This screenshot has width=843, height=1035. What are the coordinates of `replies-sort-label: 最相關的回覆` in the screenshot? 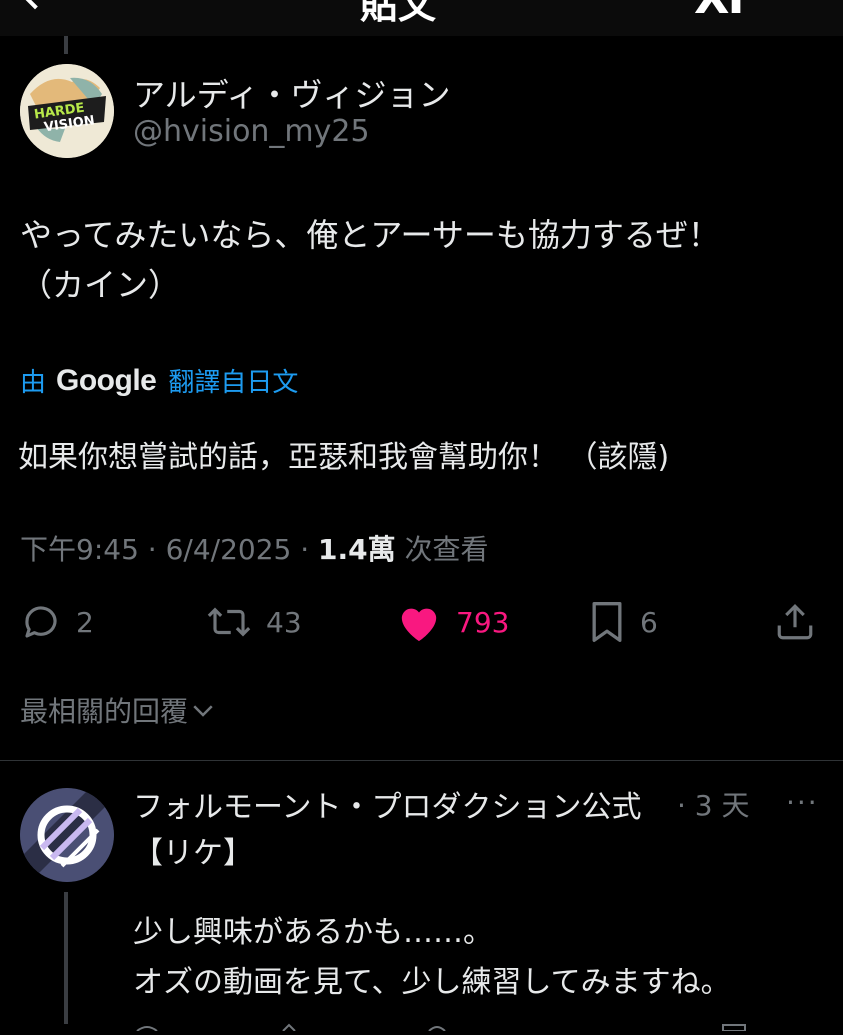 It's located at (104, 711).